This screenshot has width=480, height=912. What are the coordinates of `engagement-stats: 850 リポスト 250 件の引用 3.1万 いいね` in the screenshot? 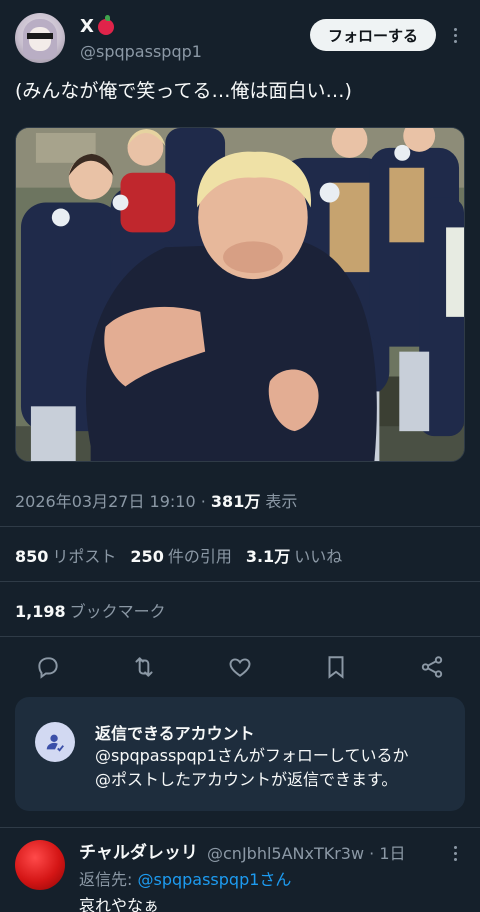 It's located at (178, 555).